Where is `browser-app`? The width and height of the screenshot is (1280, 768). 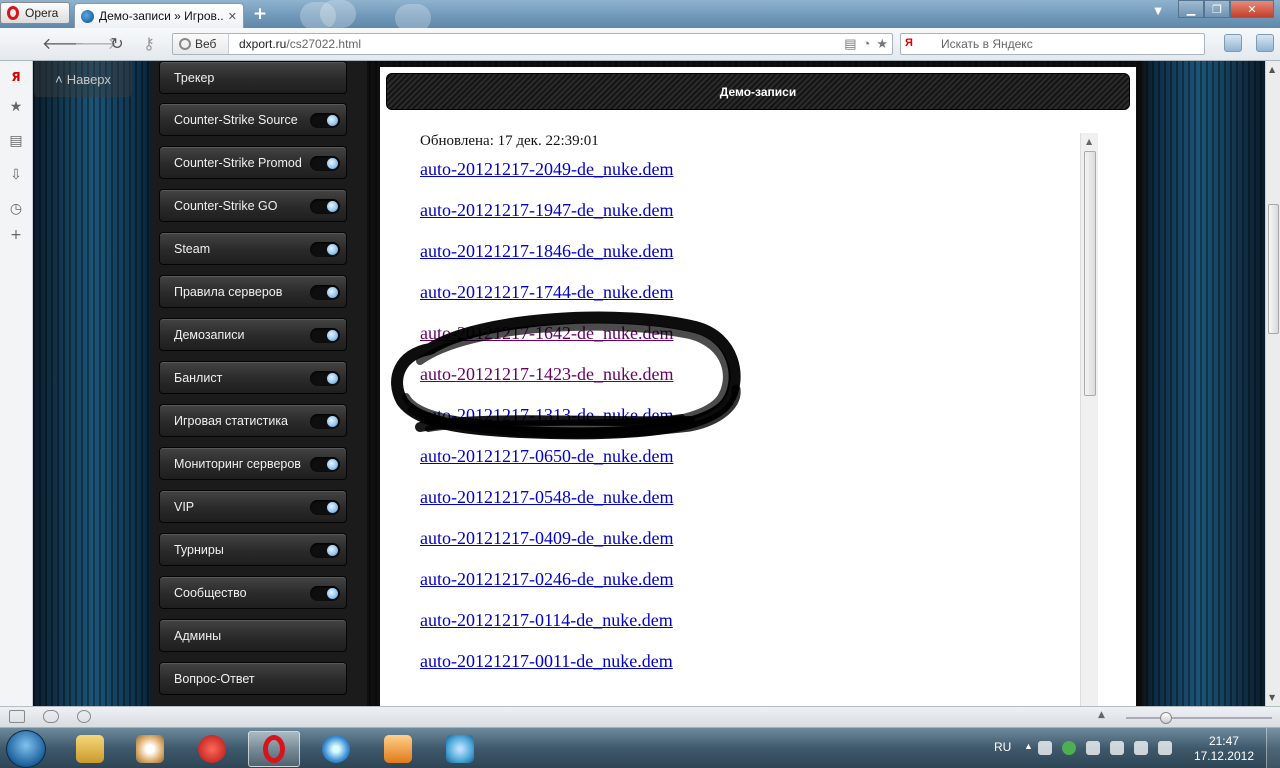 browser-app is located at coordinates (336, 749).